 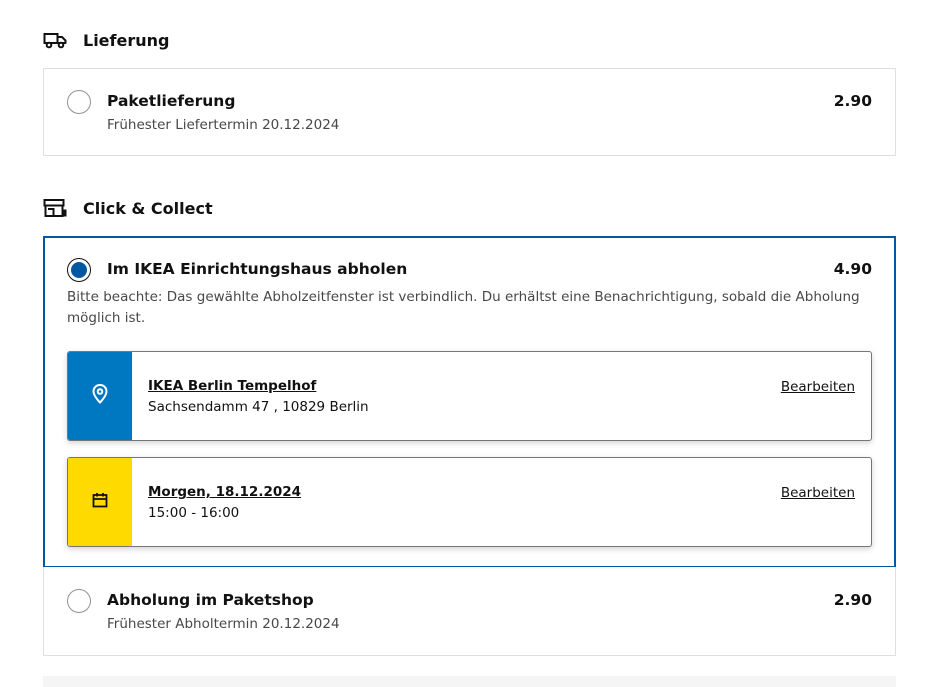 What do you see at coordinates (469, 681) in the screenshot?
I see `next-section-edge` at bounding box center [469, 681].